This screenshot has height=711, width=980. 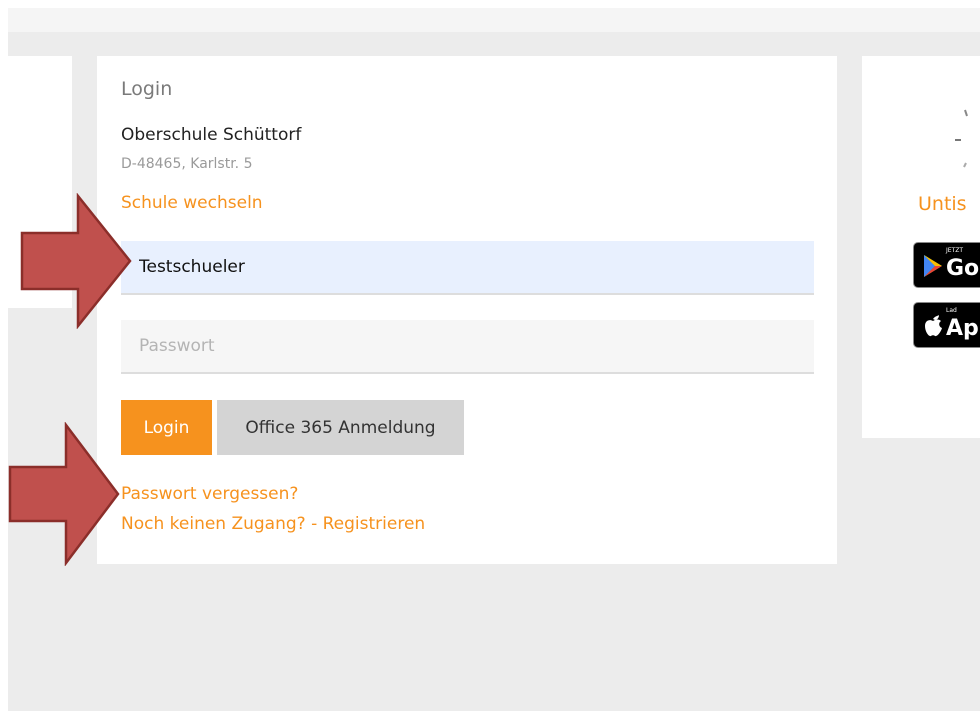 I want to click on password-field, so click(x=467, y=347).